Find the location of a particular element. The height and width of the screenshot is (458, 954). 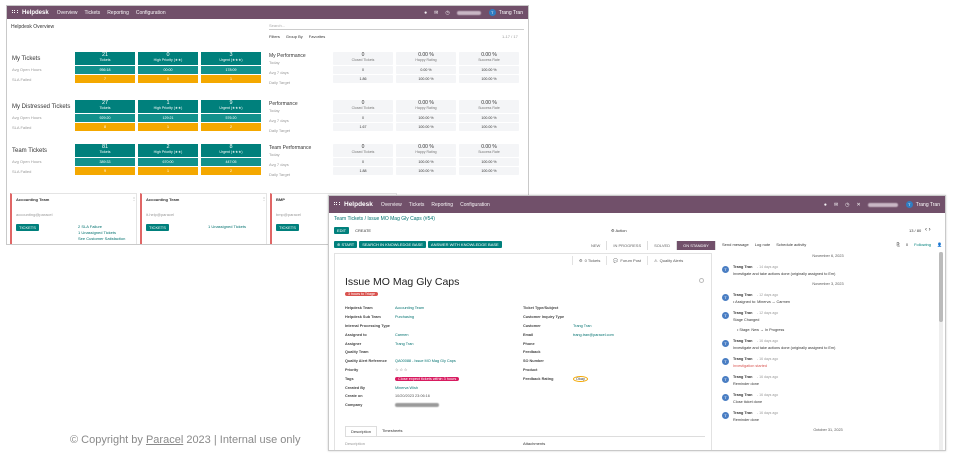

filters-button: Filters is located at coordinates (274, 36).